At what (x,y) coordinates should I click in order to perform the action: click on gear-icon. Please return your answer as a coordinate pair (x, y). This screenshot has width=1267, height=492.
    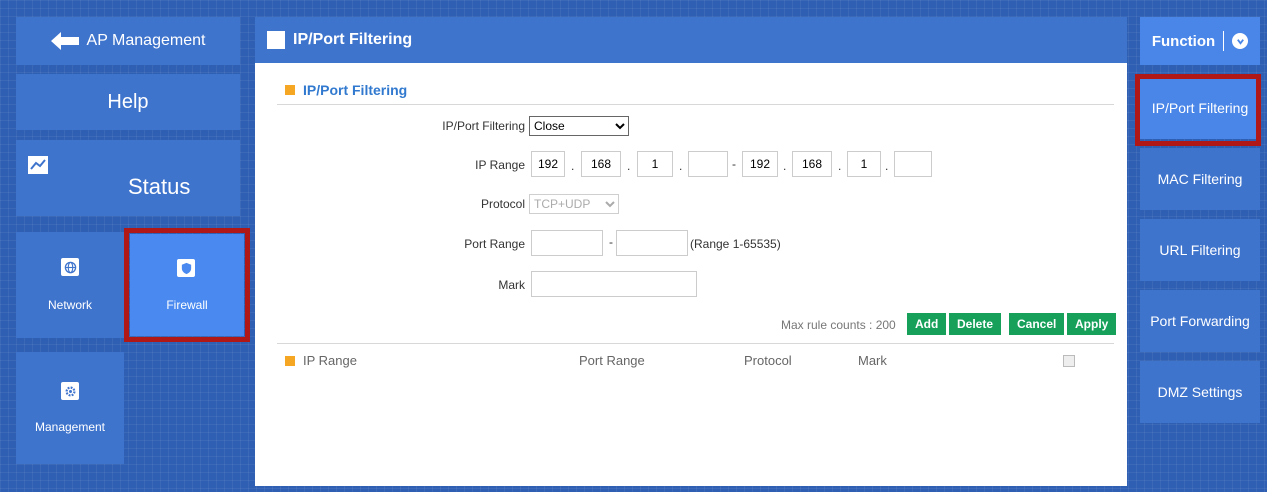
    Looking at the image, I should click on (70, 391).